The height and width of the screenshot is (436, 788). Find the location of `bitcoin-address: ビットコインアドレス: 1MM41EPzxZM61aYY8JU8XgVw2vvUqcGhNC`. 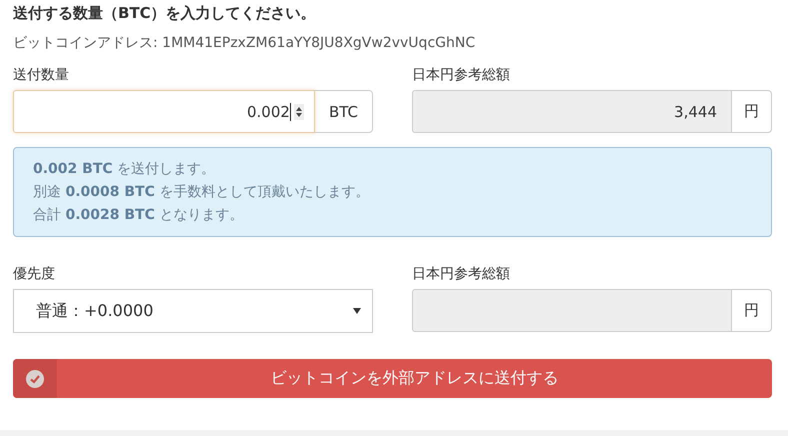

bitcoin-address: ビットコインアドレス: 1MM41EPzxZM61aYY8JU8XgVw2vvUqcGhNC is located at coordinates (244, 43).